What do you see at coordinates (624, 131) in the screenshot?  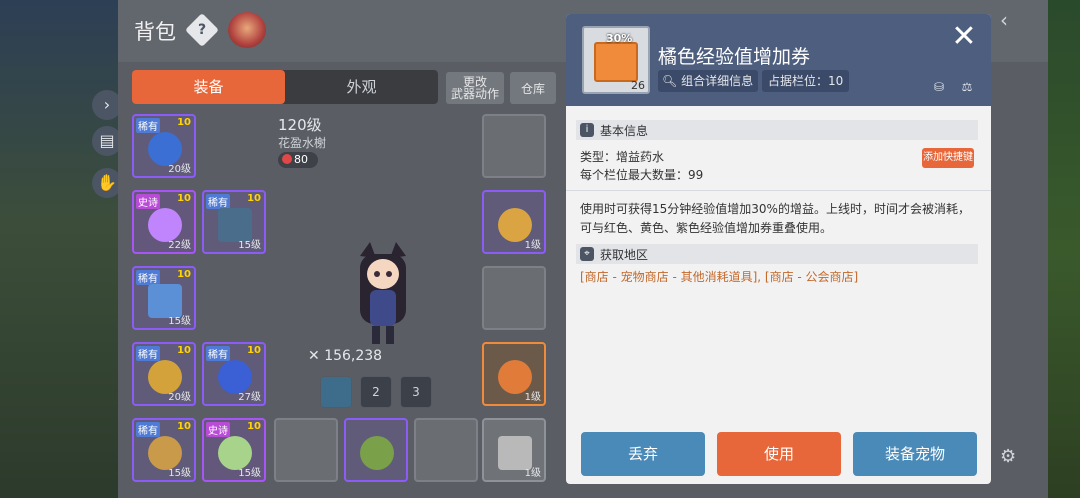 I see `basic-info-label: 基本信息` at bounding box center [624, 131].